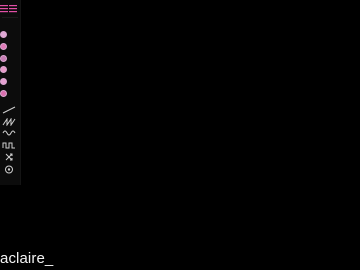 The image size is (360, 270). What do you see at coordinates (9, 145) in the screenshot?
I see `square-wave-icon` at bounding box center [9, 145].